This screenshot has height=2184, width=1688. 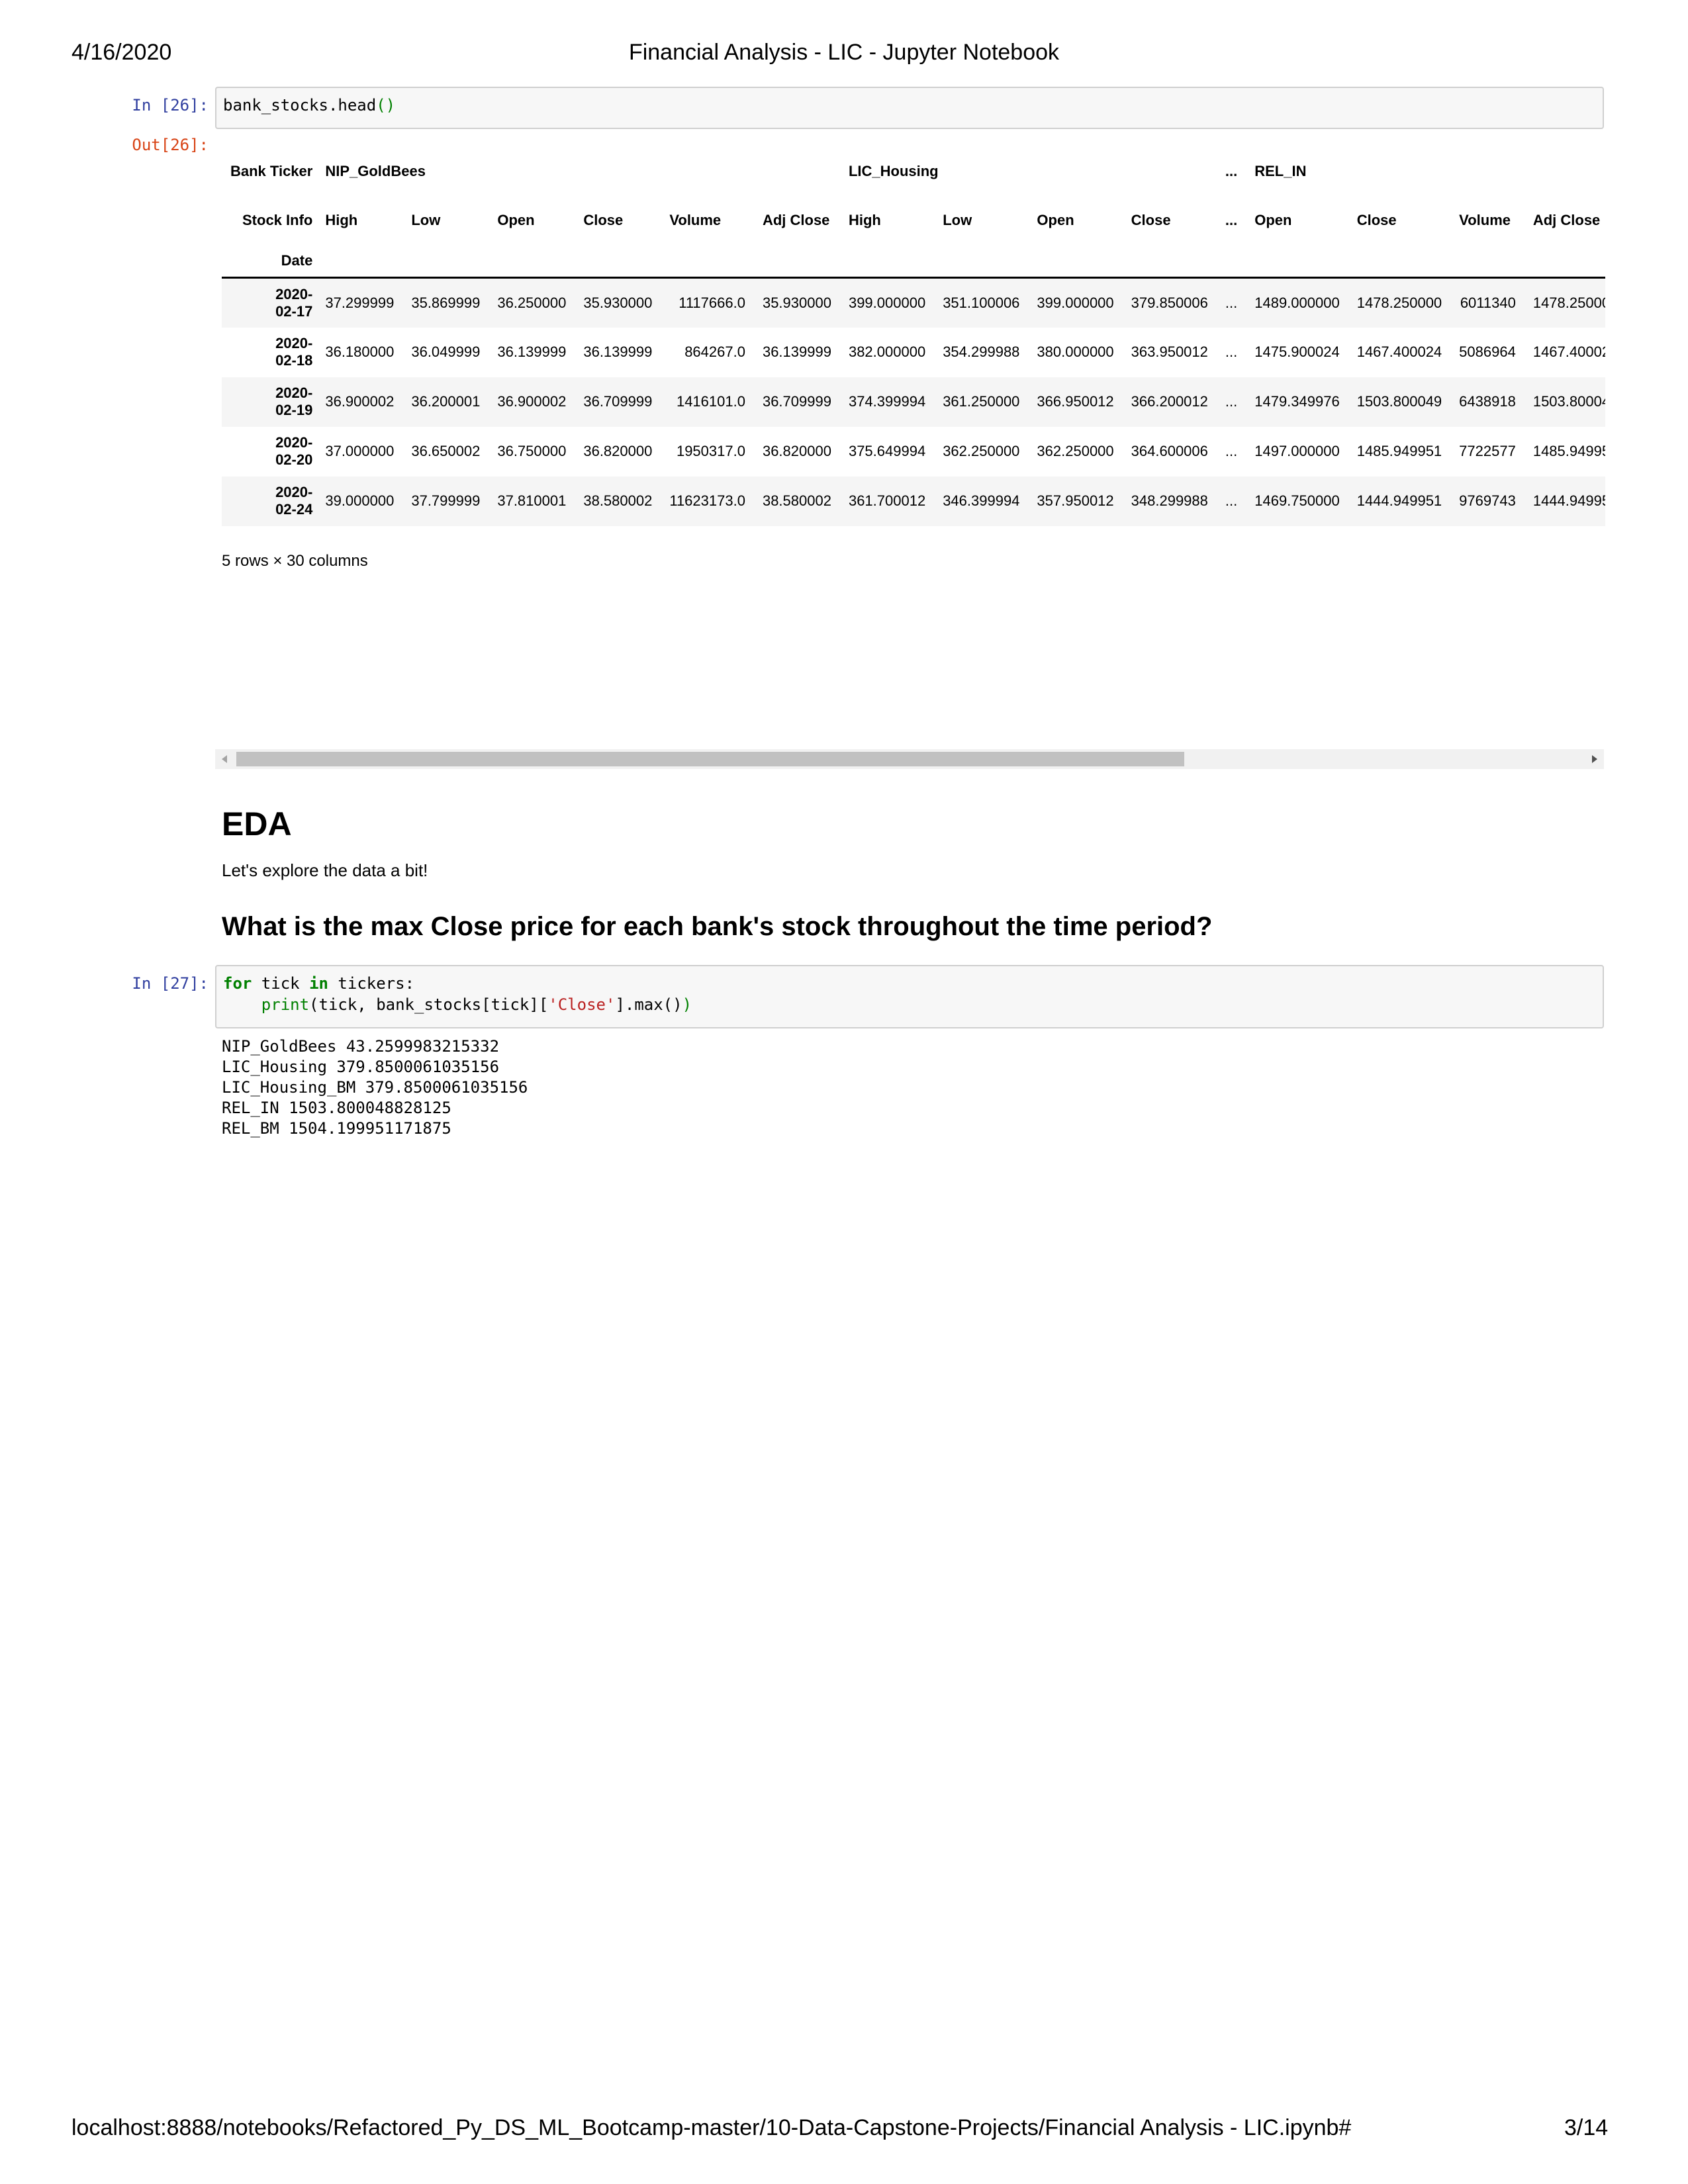 I want to click on table-cell: 363.950012, so click(x=1169, y=351).